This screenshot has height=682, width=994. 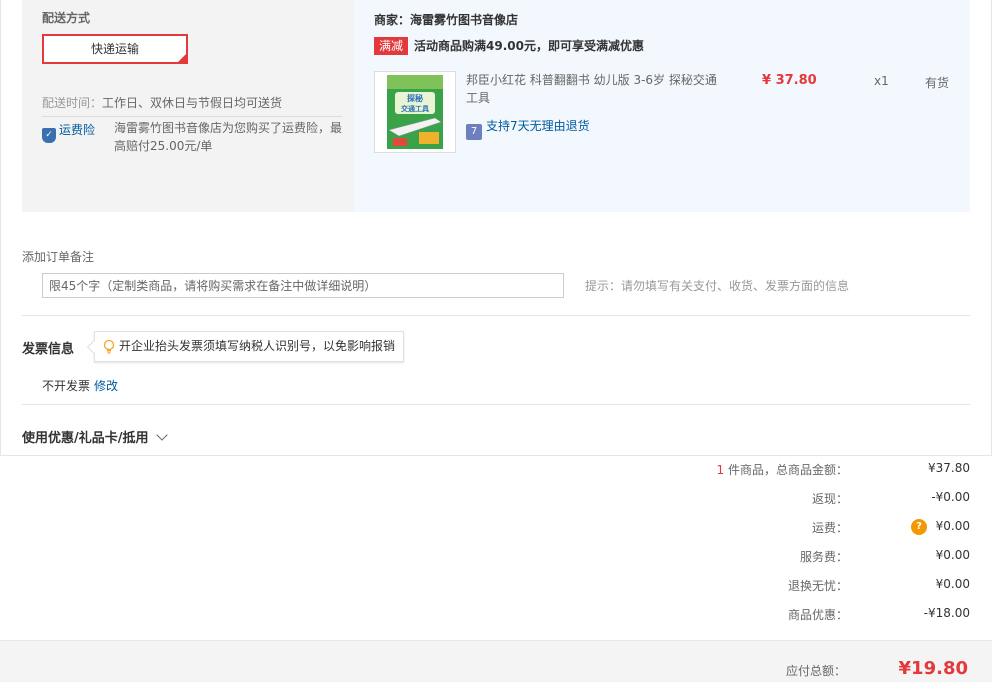 What do you see at coordinates (474, 132) in the screenshot?
I see `return-policy-icon: 7` at bounding box center [474, 132].